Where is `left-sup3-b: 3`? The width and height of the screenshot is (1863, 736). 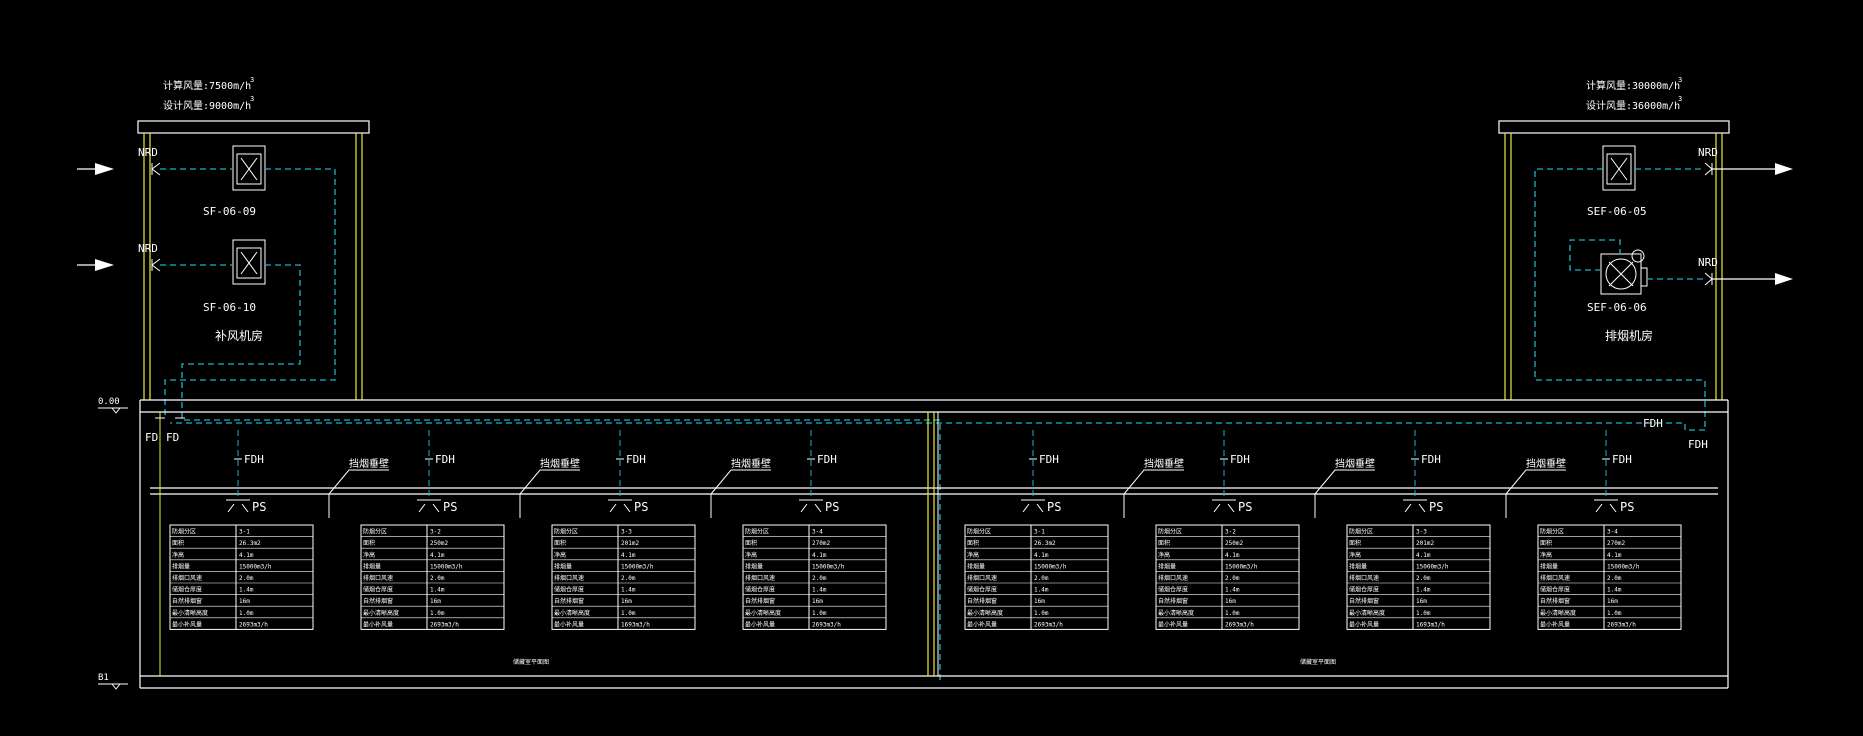 left-sup3-b: 3 is located at coordinates (252, 99).